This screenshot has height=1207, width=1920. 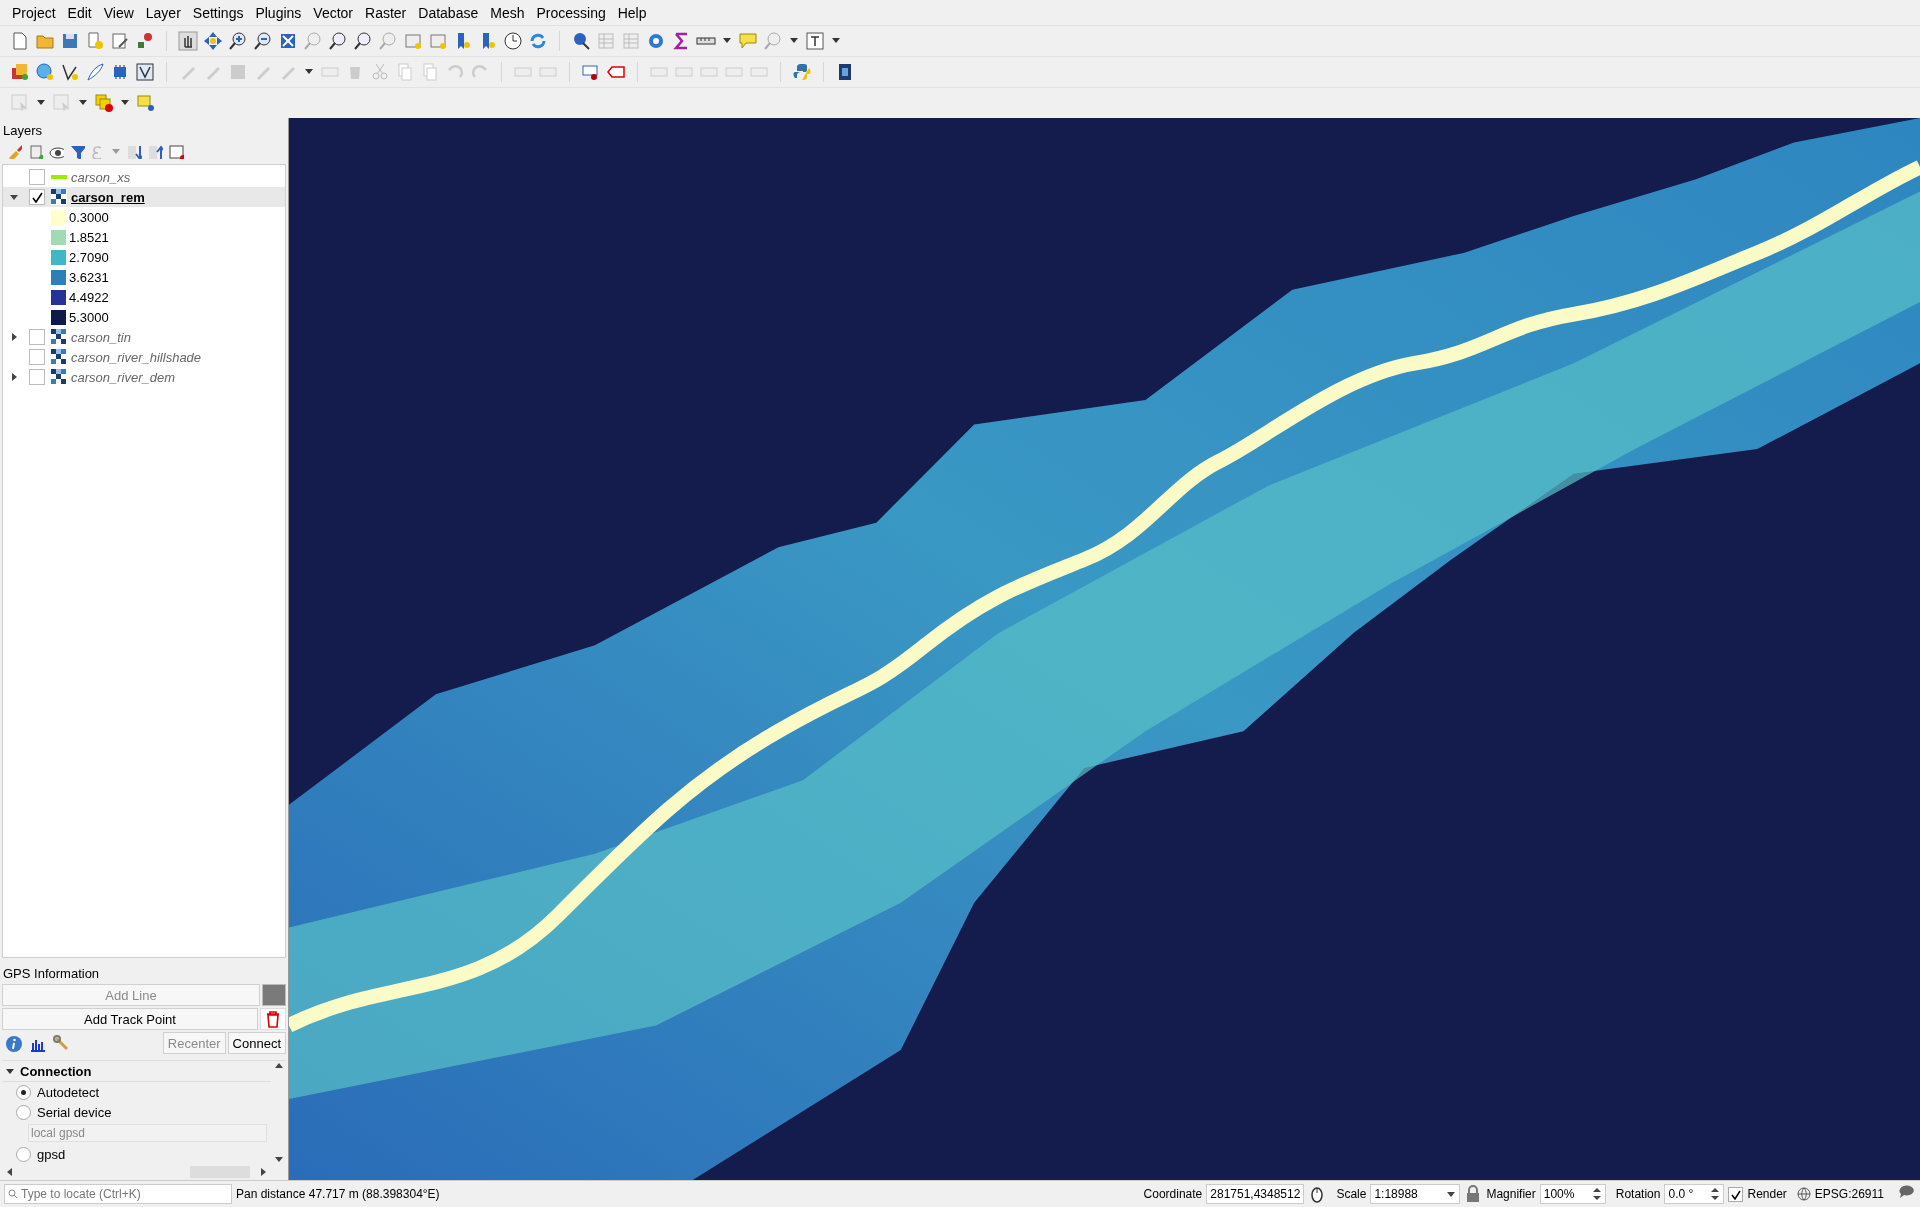 What do you see at coordinates (130, 1019) in the screenshot?
I see `button: Add Track Point` at bounding box center [130, 1019].